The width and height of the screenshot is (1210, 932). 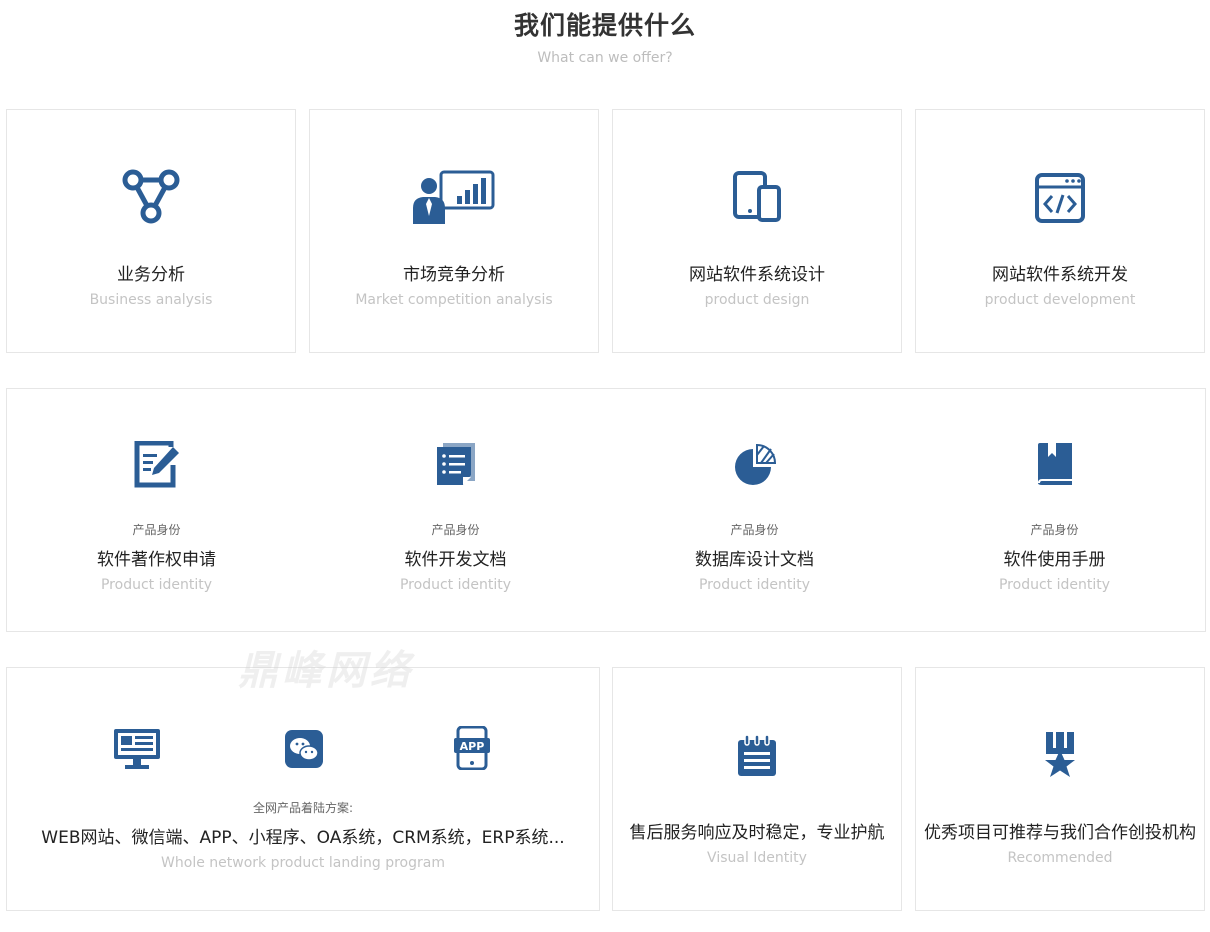 I want to click on card-recommended: 优秀项目可推荐与我们合作创投机构 Recommended, so click(x=1060, y=789).